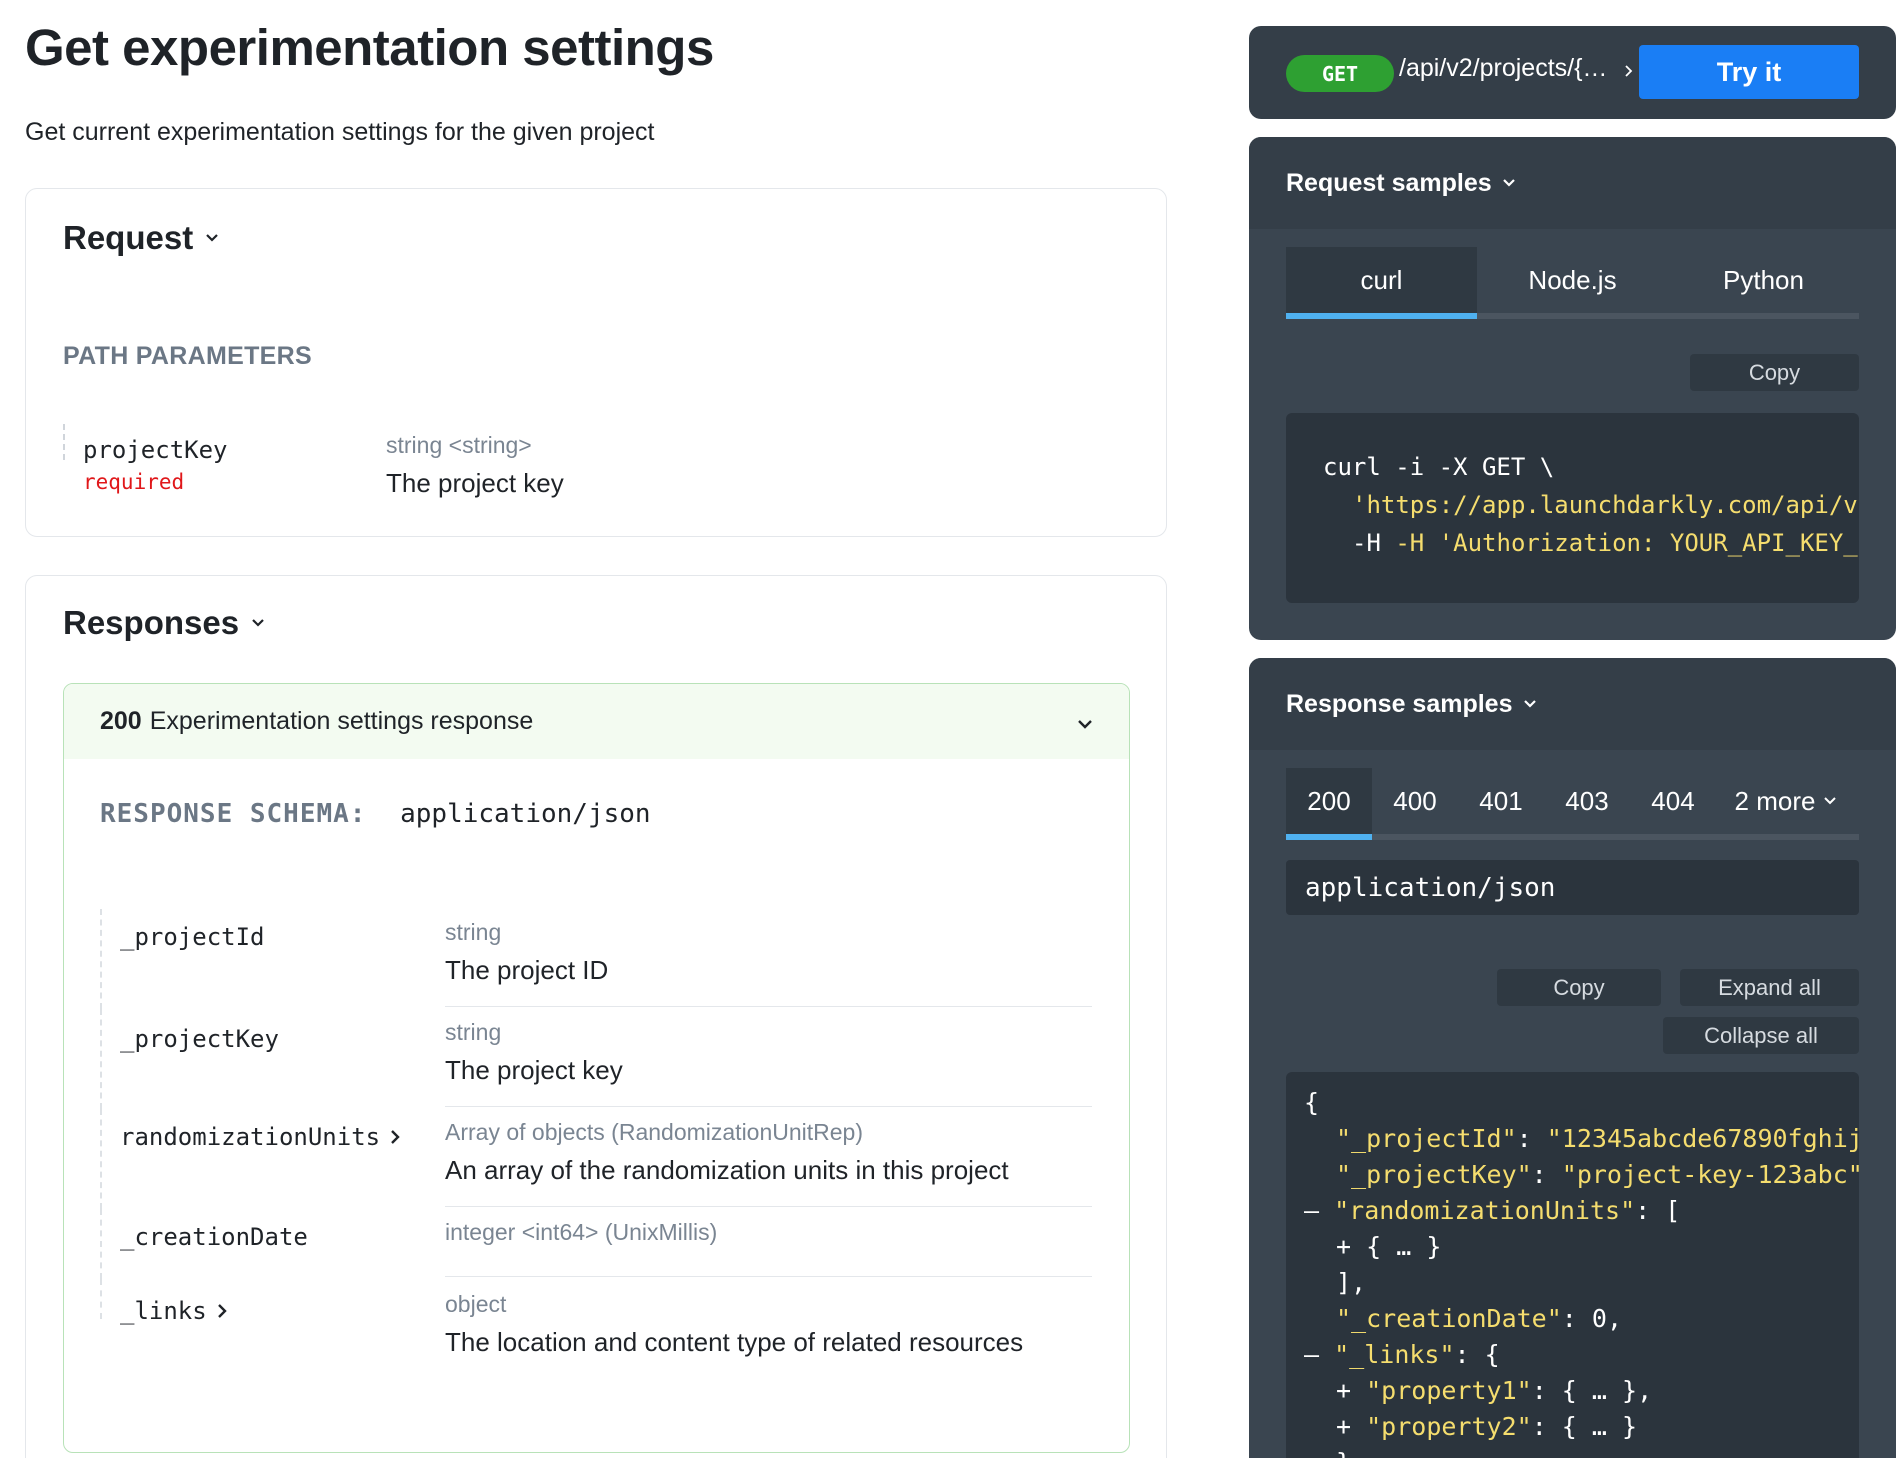  Describe the element at coordinates (1761, 1035) in the screenshot. I see `collapse-all-button: Collapse all` at that location.